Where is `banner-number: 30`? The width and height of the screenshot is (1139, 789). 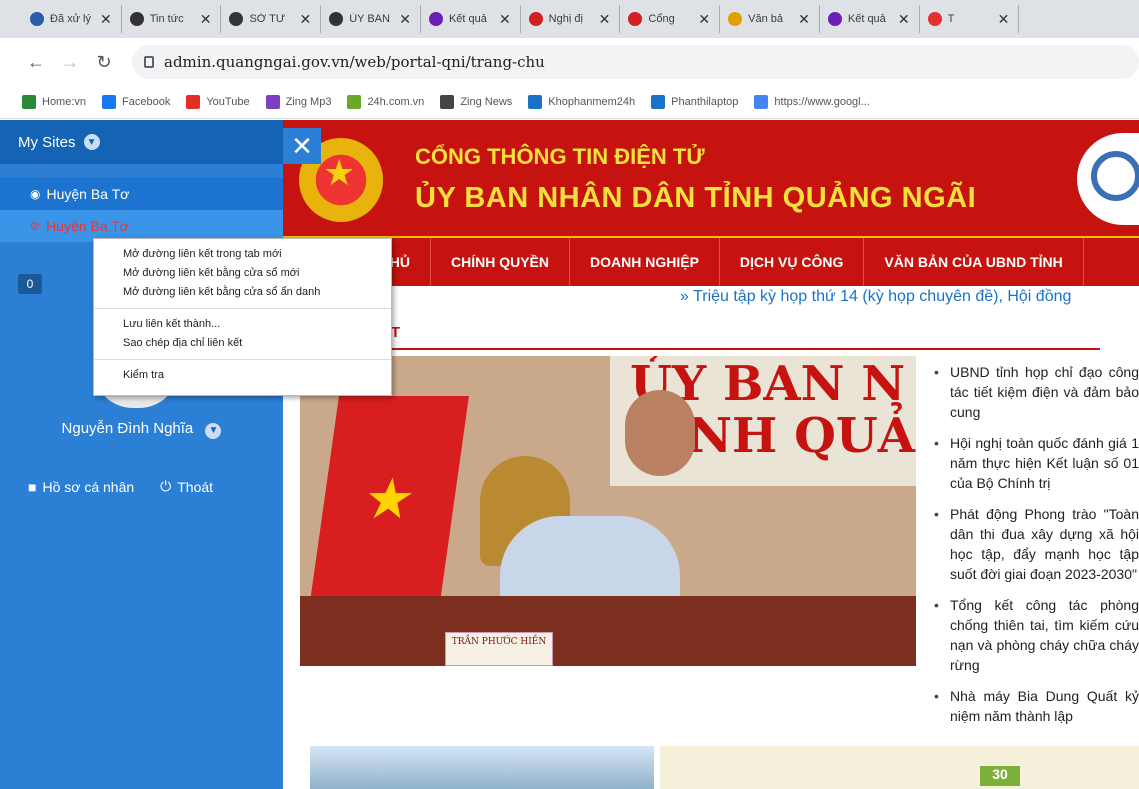
banner-number: 30 is located at coordinates (1000, 776).